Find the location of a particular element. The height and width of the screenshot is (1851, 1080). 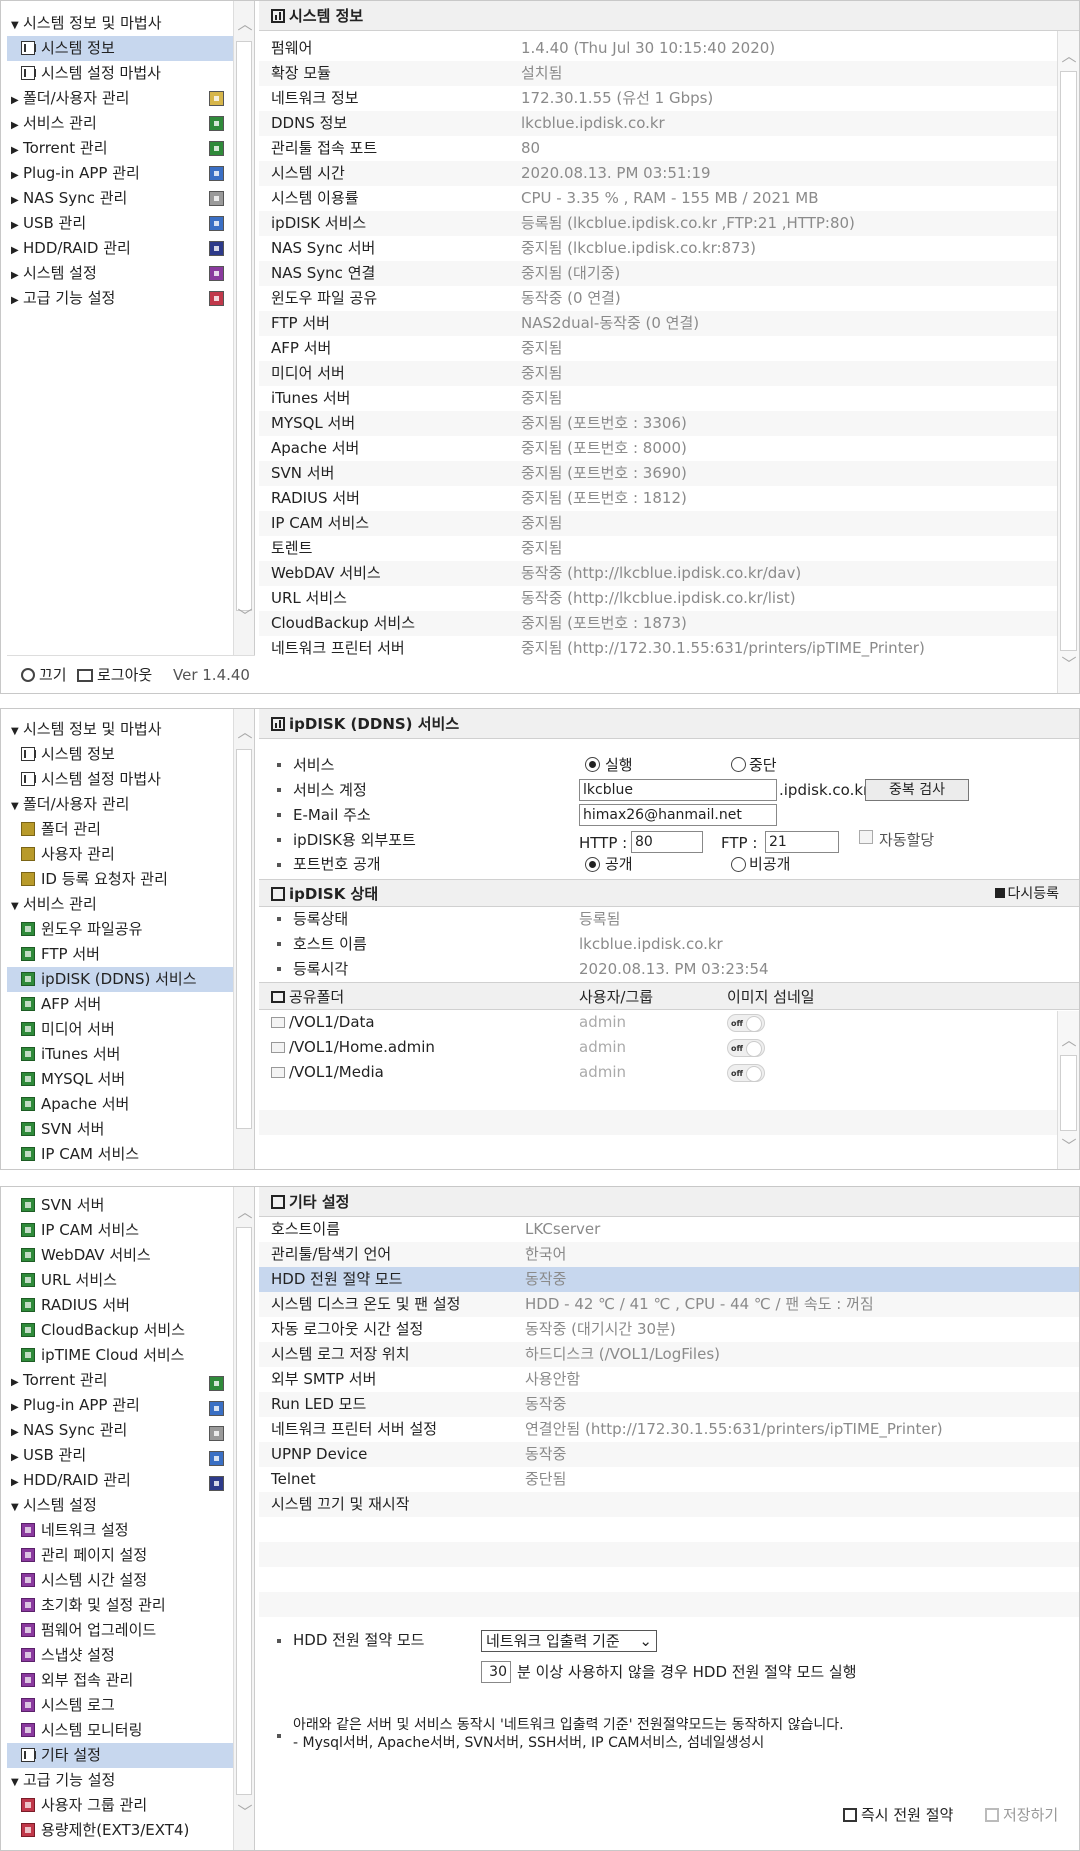

sidebar-item: ▼ 고급 기능 설정 is located at coordinates (122, 1780).